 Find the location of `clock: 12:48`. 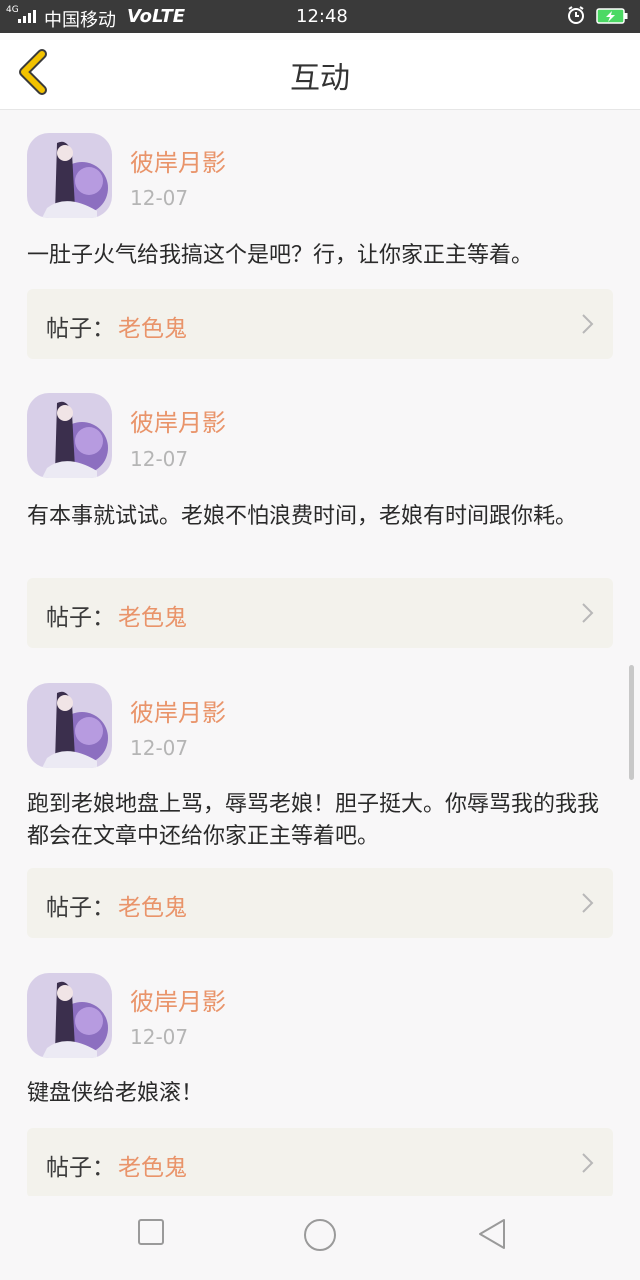

clock: 12:48 is located at coordinates (322, 16).